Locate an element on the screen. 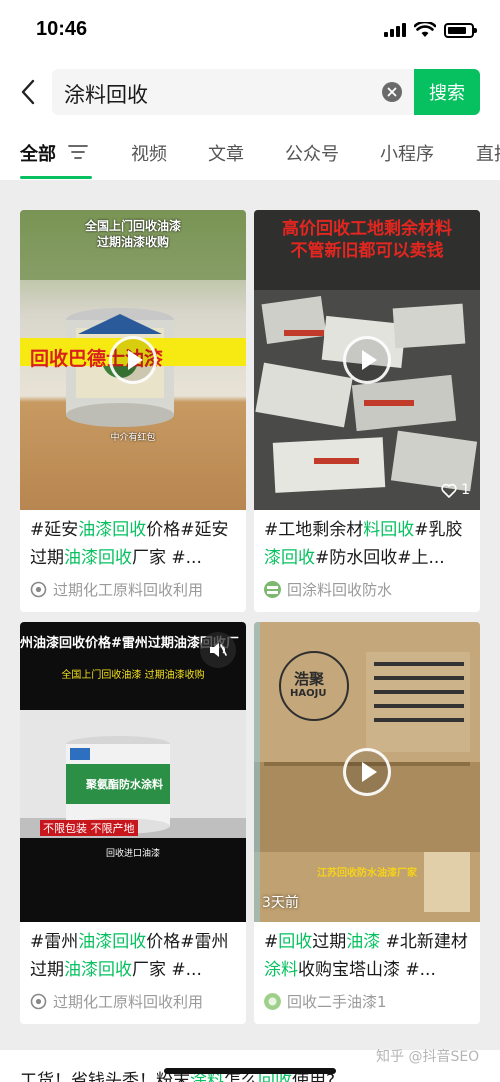  title-text: 过期 is located at coordinates (329, 942).